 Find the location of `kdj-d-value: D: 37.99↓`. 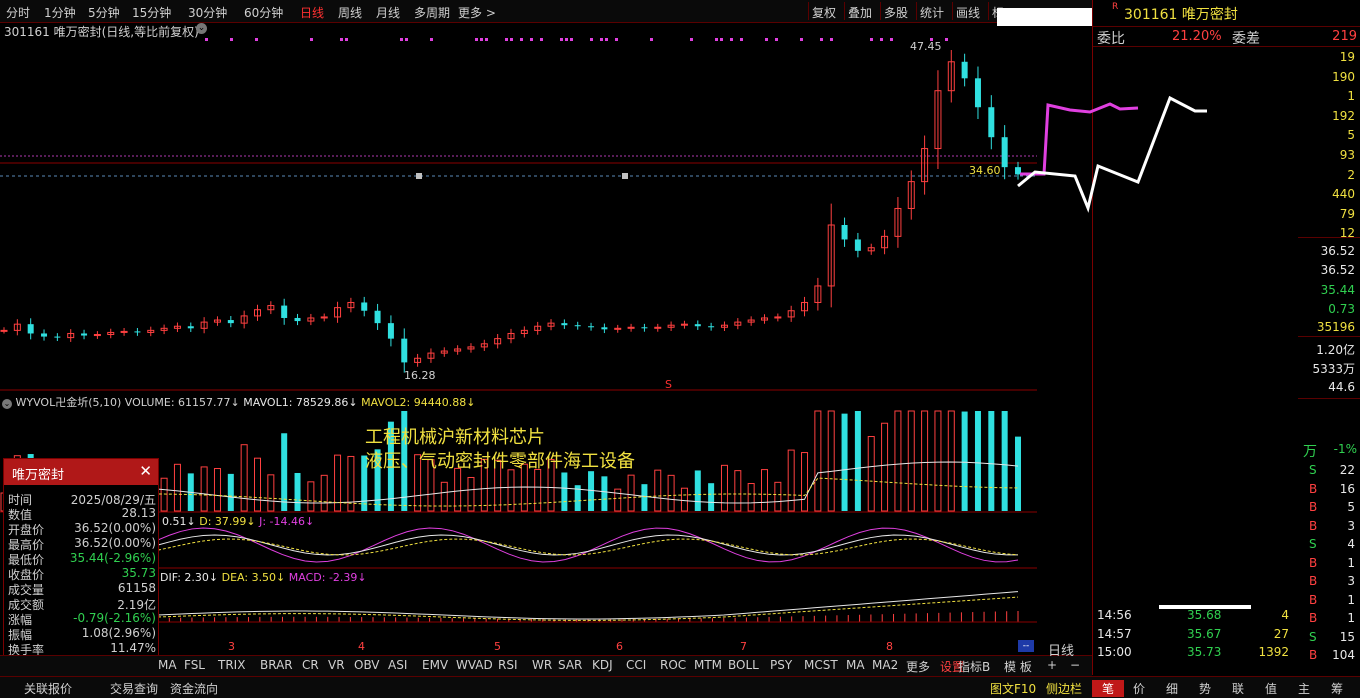

kdj-d-value: D: 37.99↓ is located at coordinates (227, 521).